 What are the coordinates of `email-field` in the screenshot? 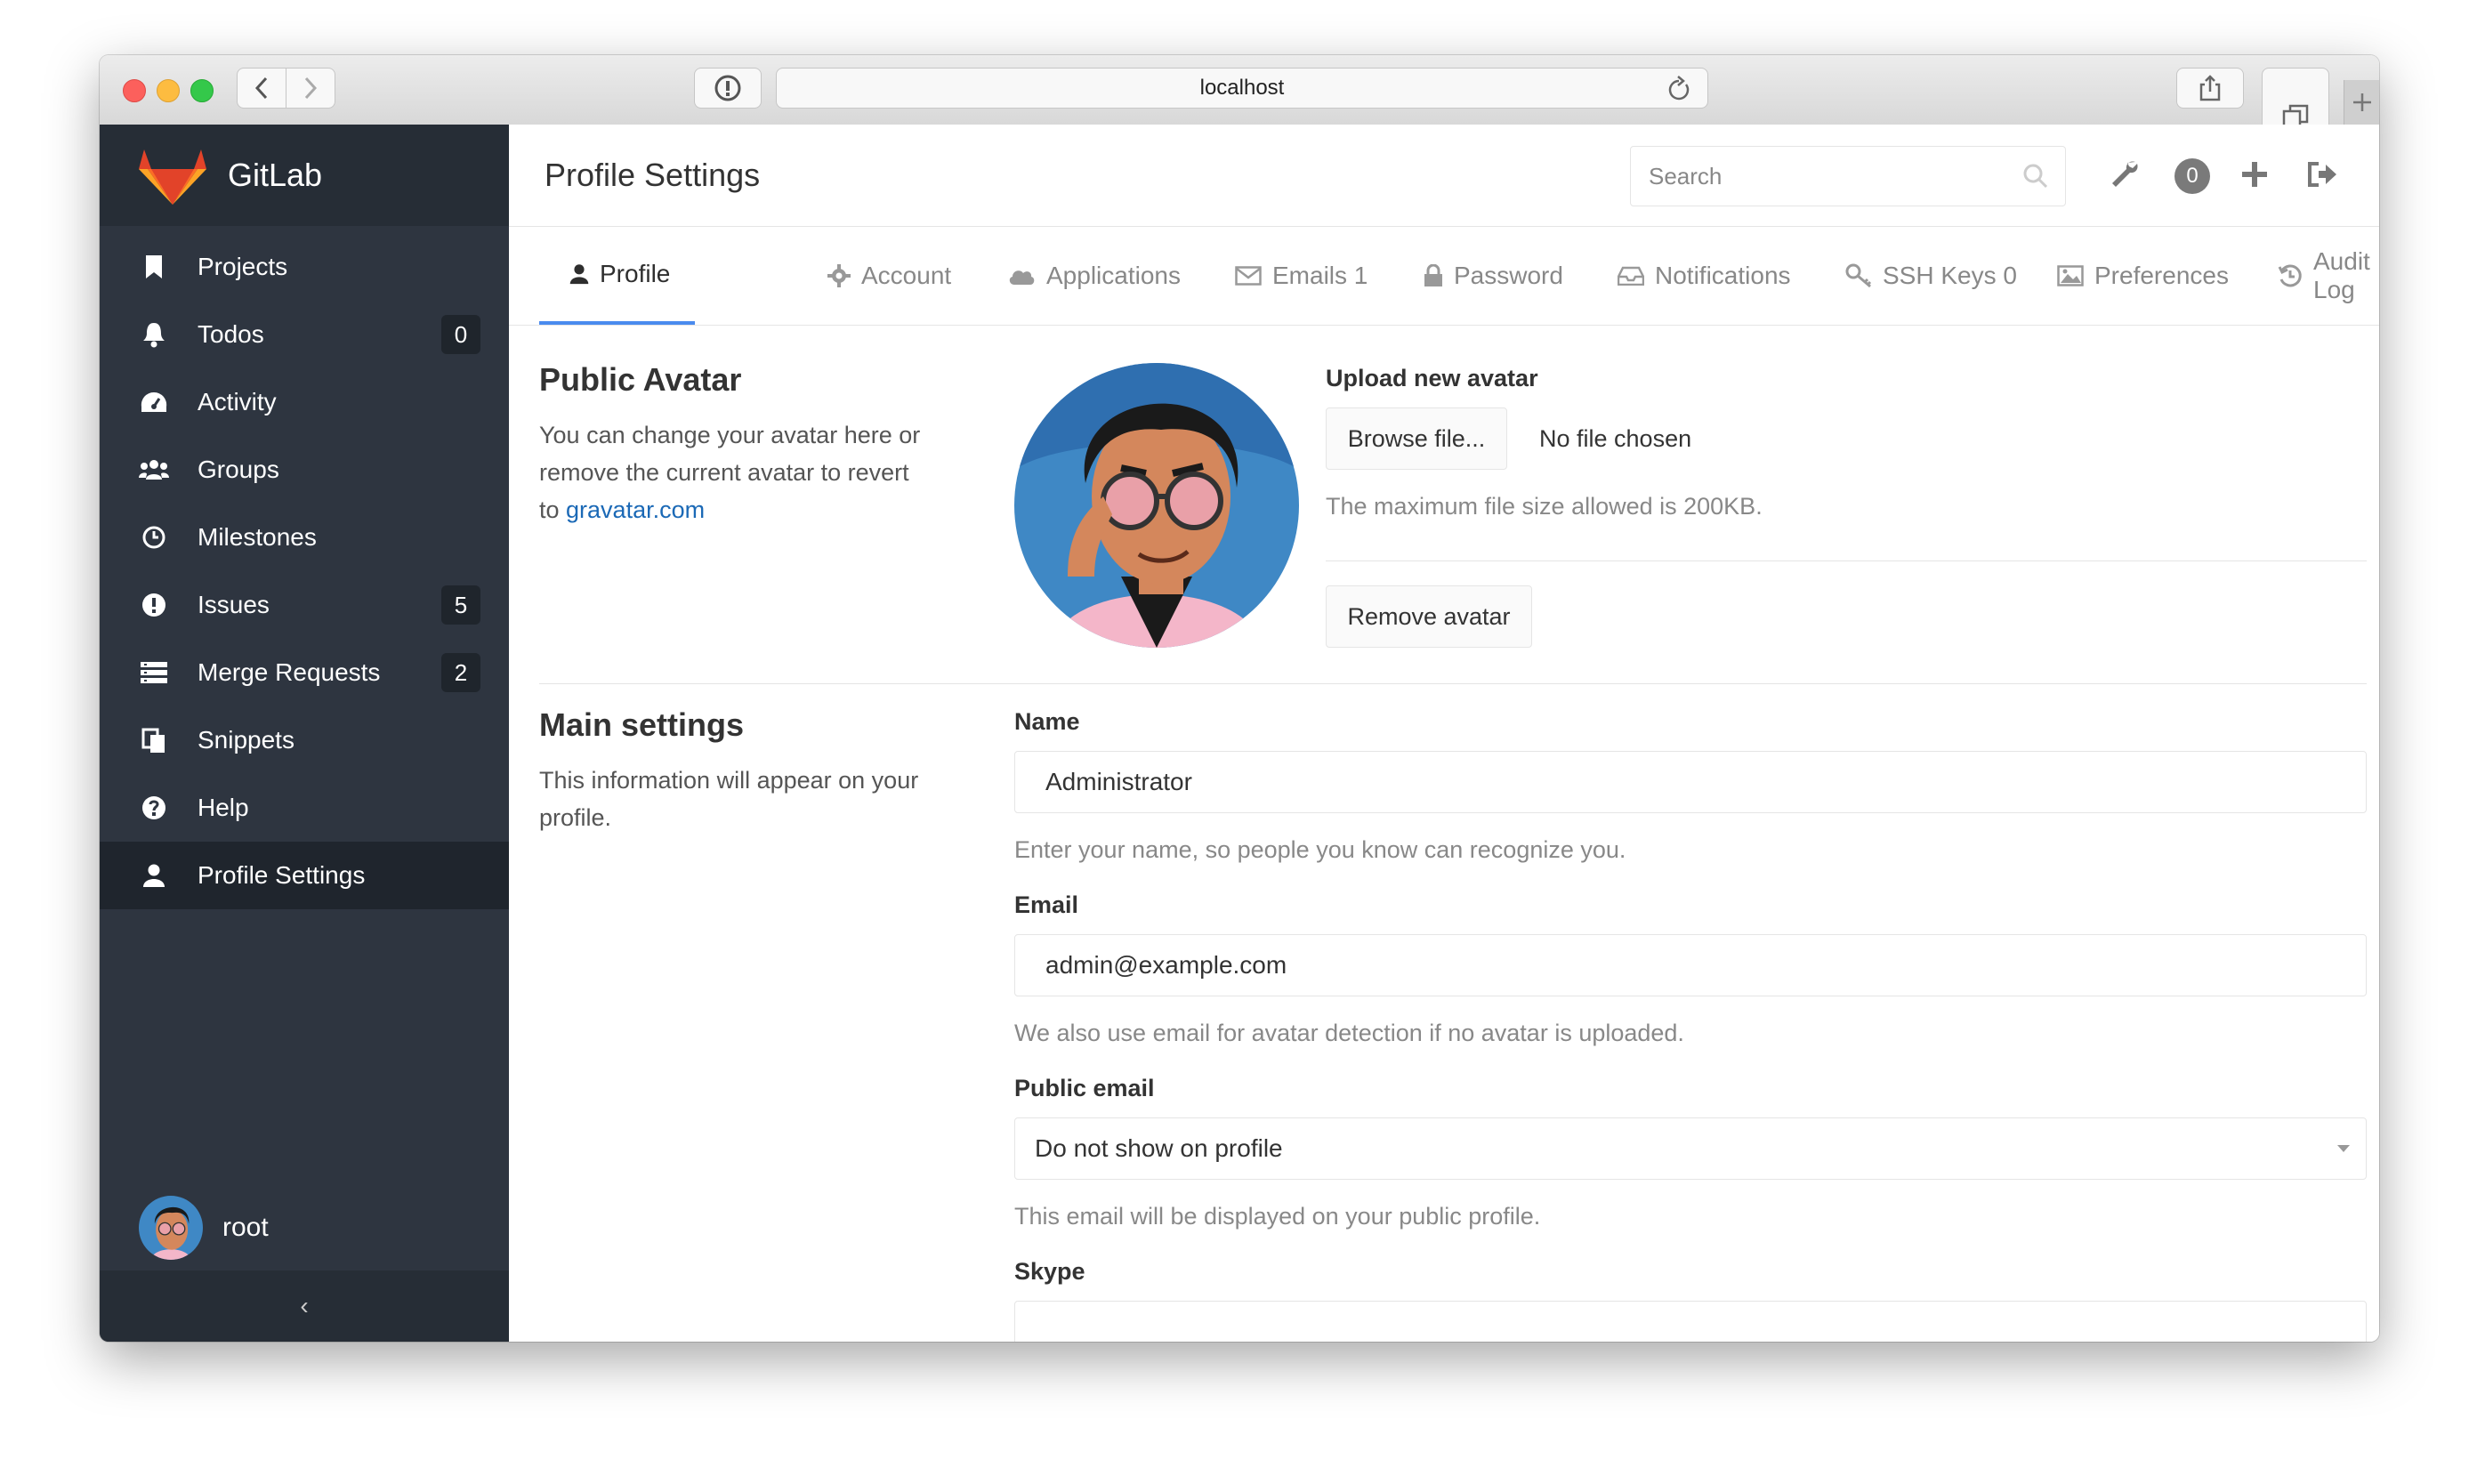 It's located at (1690, 965).